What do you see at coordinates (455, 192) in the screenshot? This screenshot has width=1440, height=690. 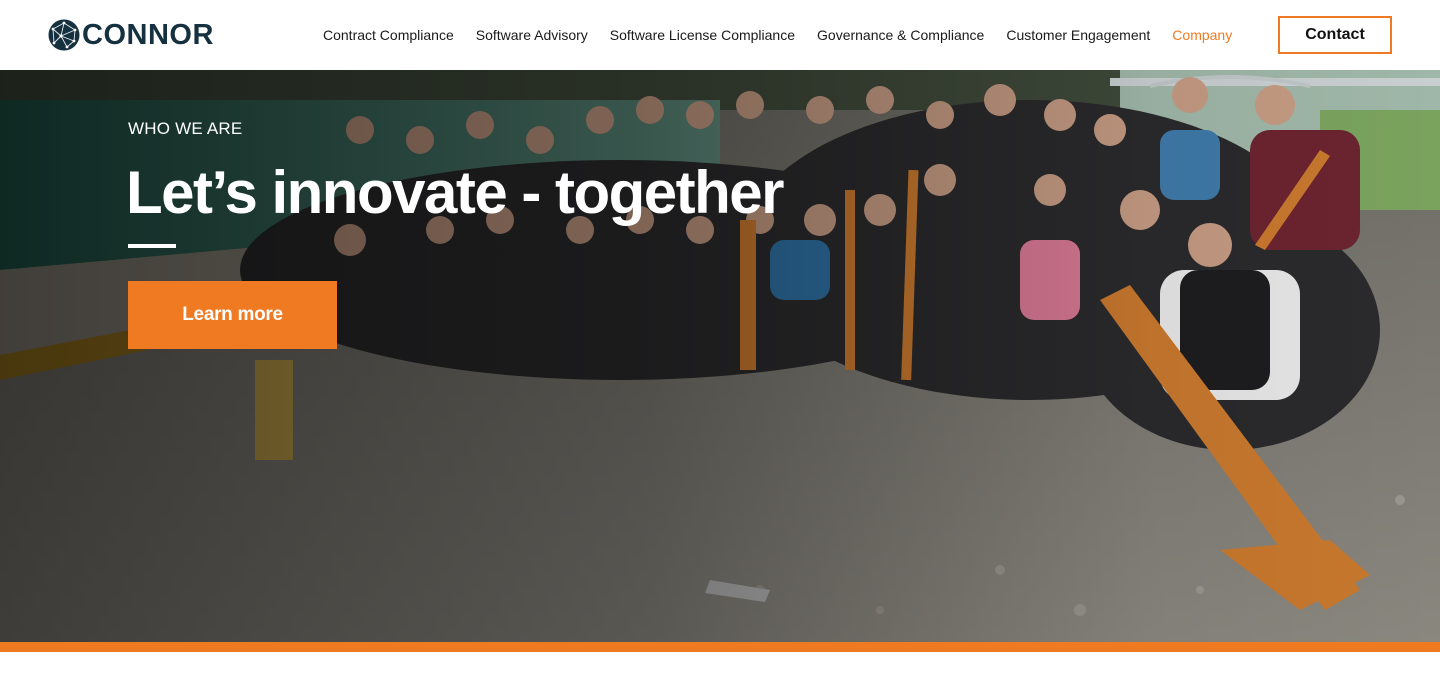 I see `hero-title: Let’s innovate - together` at bounding box center [455, 192].